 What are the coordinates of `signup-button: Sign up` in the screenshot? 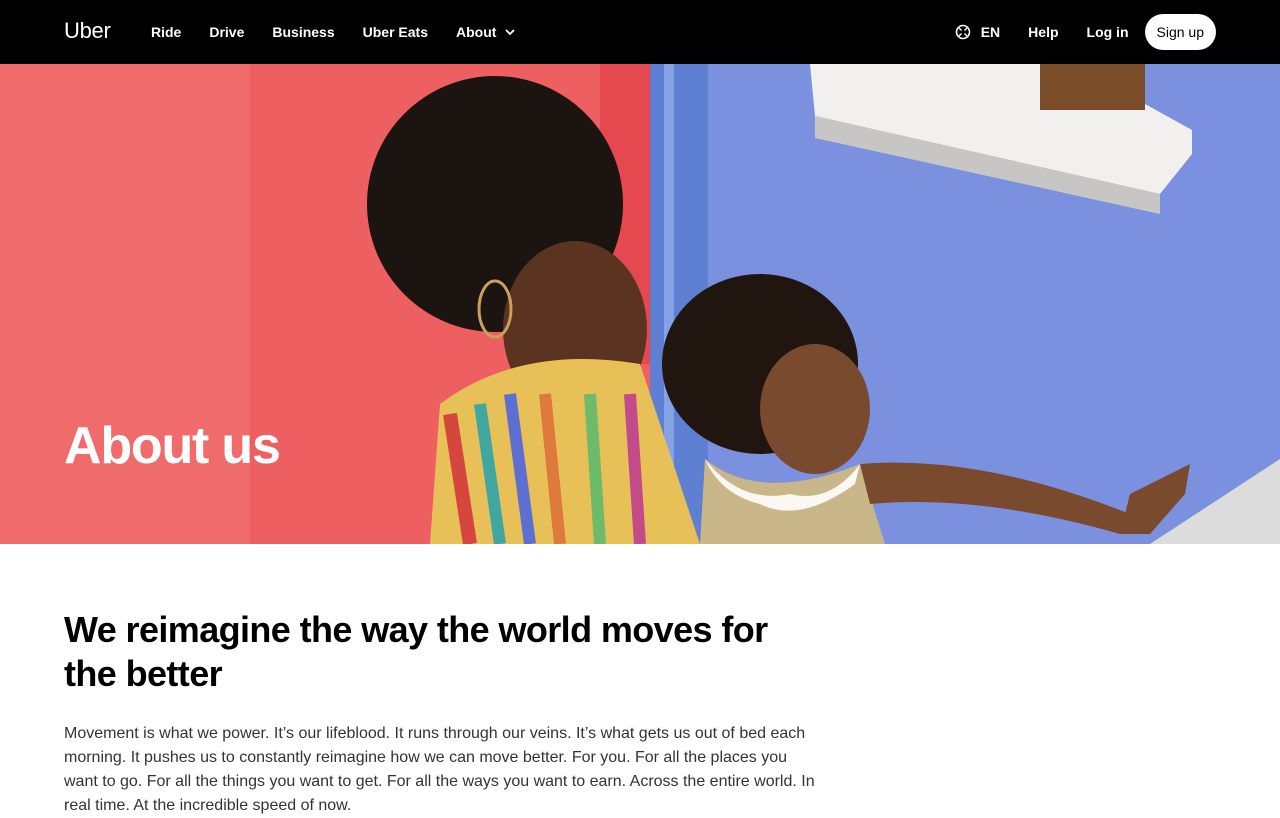 It's located at (1180, 32).